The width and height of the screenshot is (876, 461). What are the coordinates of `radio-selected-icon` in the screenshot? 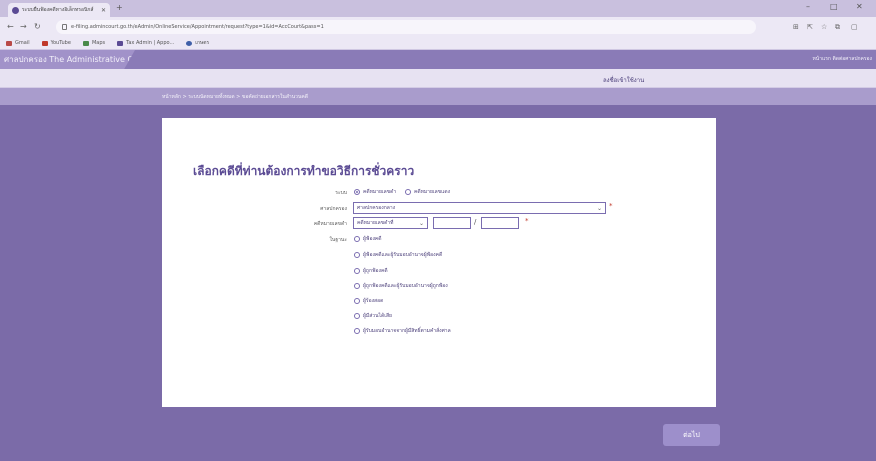 It's located at (357, 192).